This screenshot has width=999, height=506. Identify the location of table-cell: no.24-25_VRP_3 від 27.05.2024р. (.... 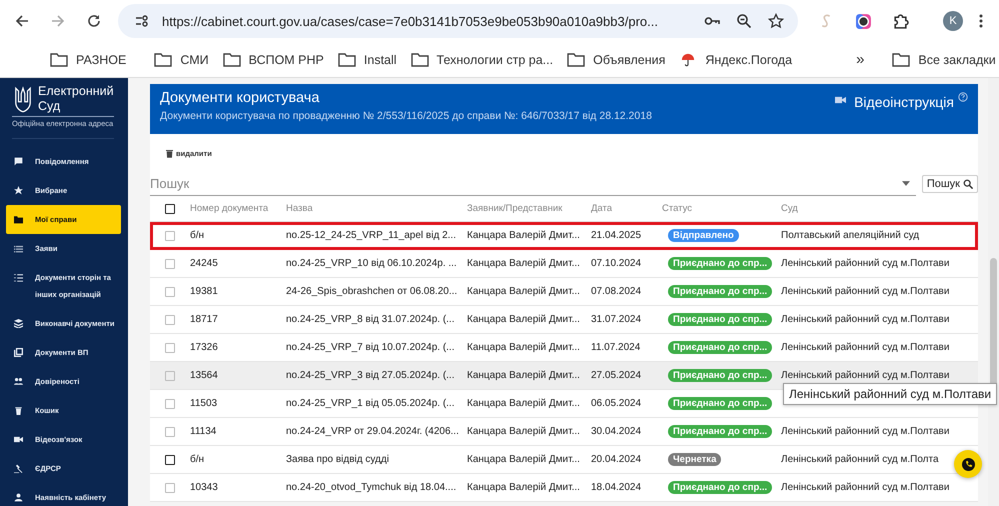
(370, 375).